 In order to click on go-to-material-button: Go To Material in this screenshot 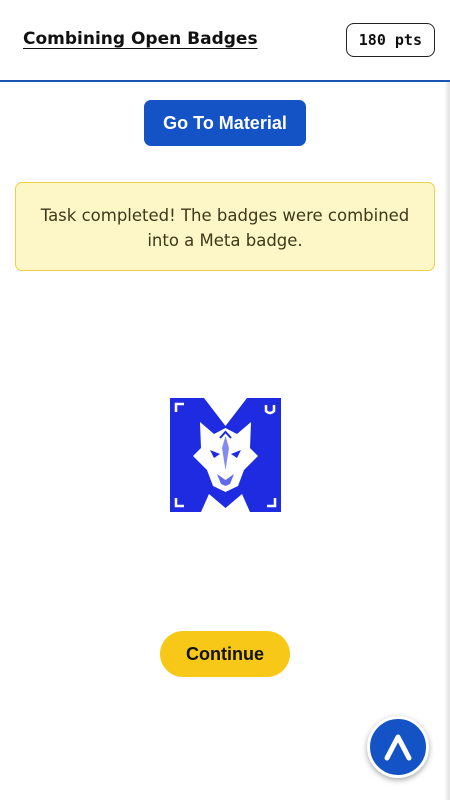, I will do `click(225, 123)`.